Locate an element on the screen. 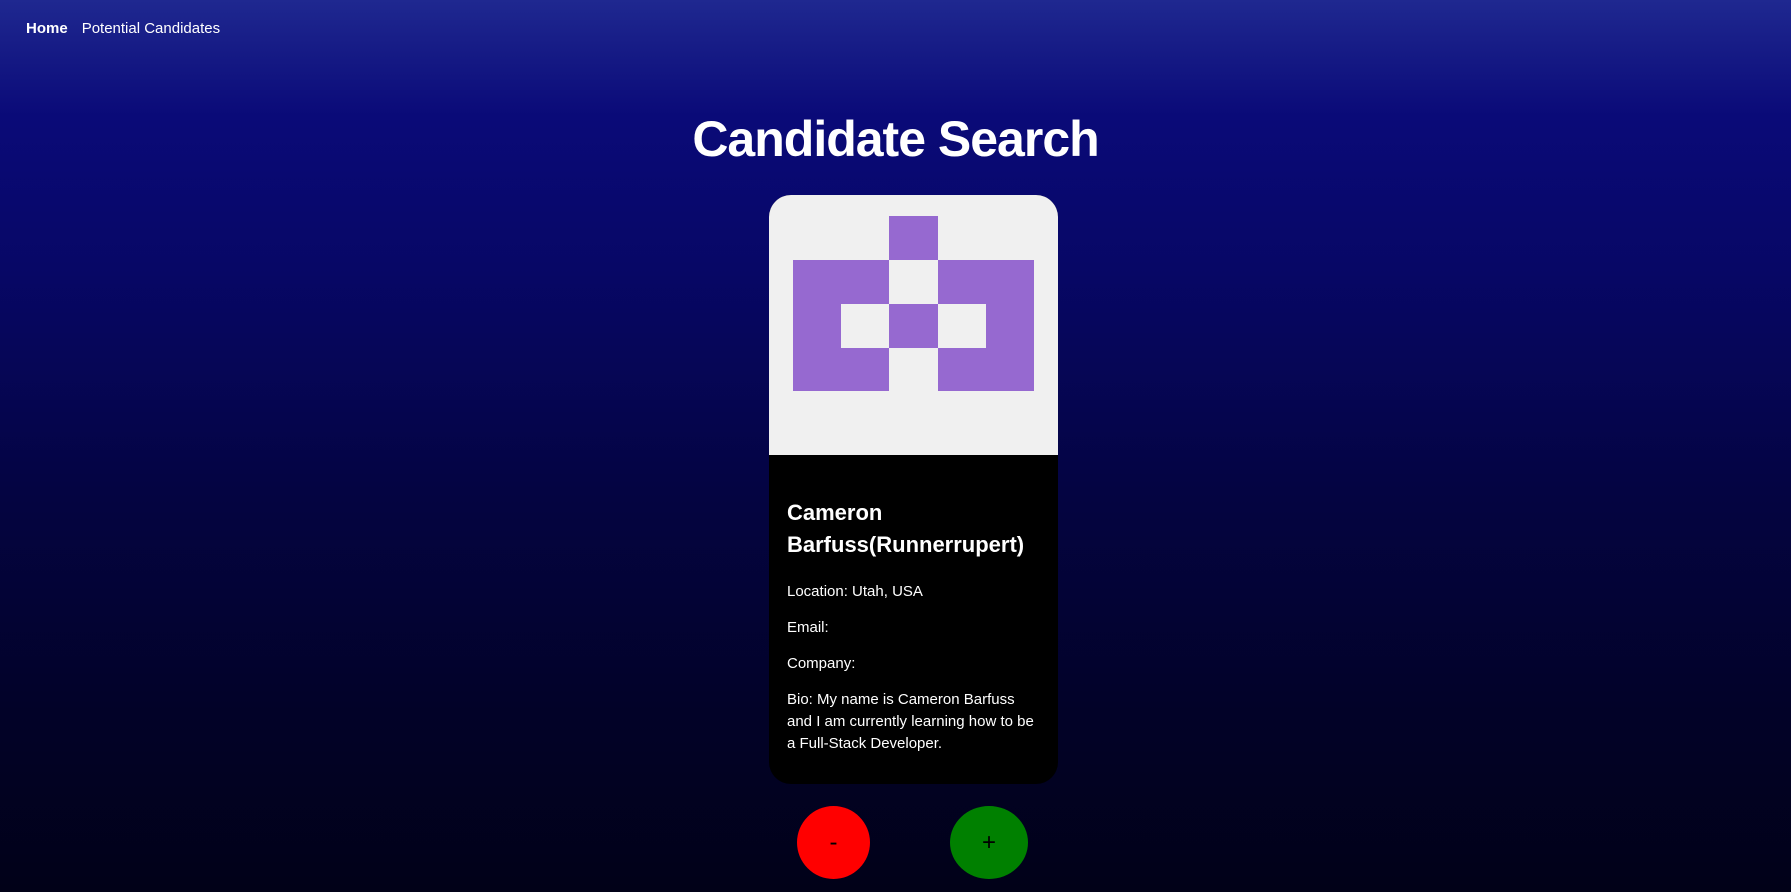 The height and width of the screenshot is (892, 1791). top-nav: Home Potential Candidates is located at coordinates (123, 28).